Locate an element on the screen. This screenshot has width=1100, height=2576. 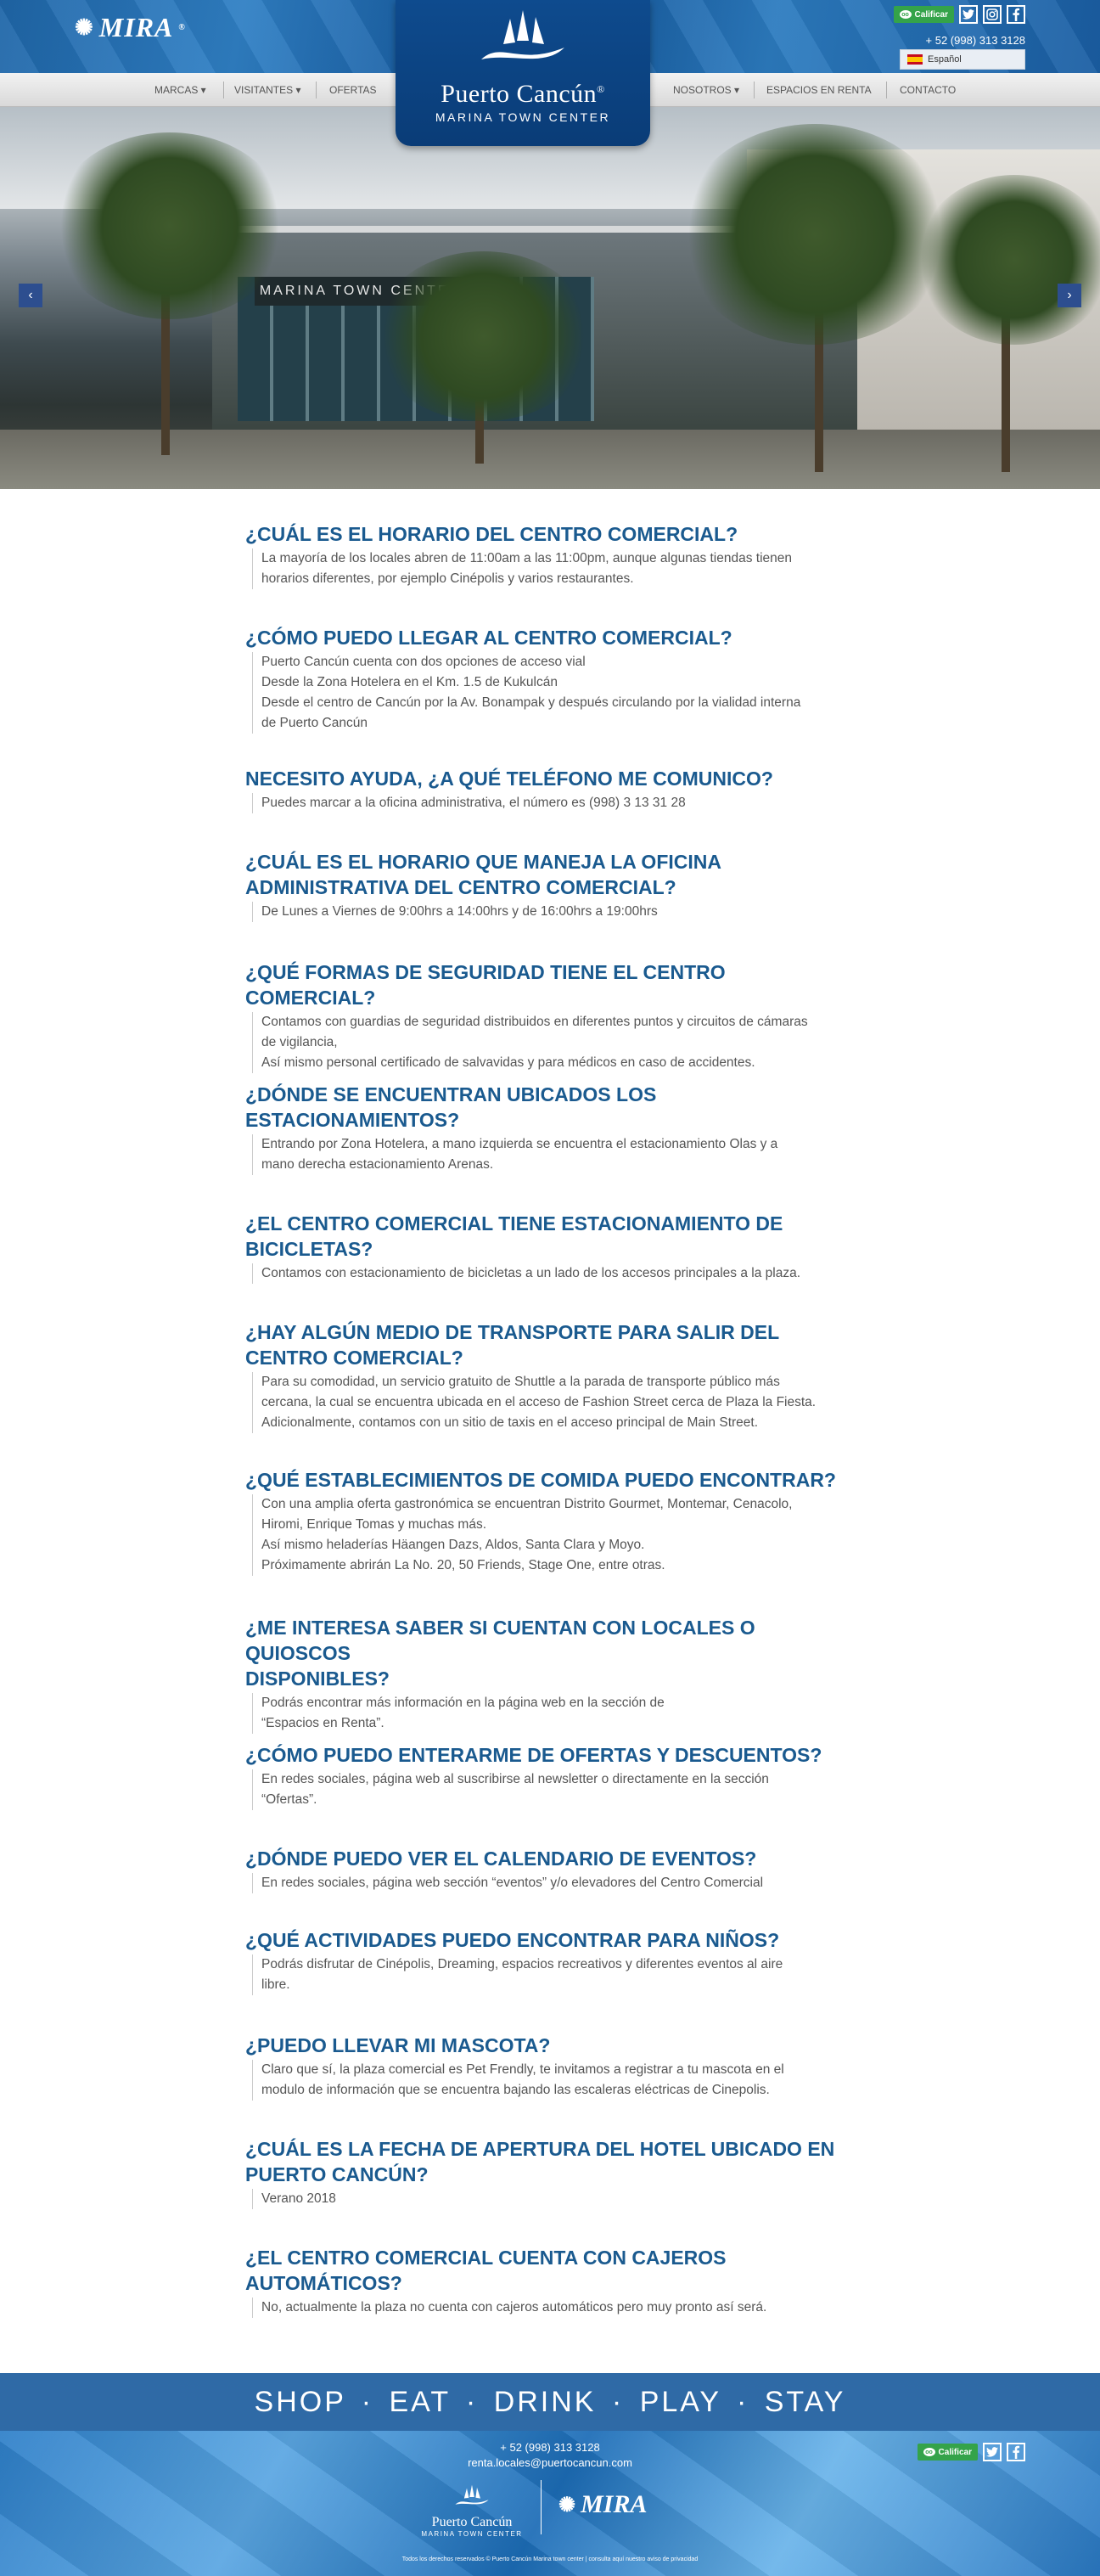
language-selector: Español is located at coordinates (962, 59).